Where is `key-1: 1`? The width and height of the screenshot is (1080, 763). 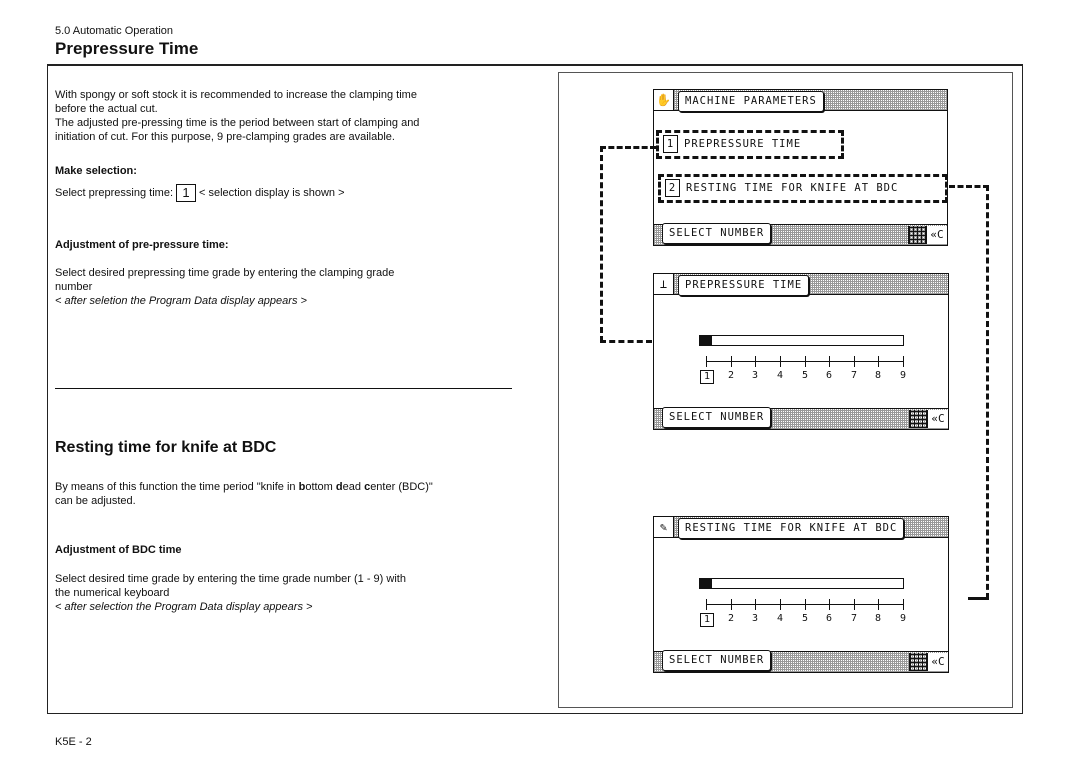
key-1: 1 is located at coordinates (186, 193).